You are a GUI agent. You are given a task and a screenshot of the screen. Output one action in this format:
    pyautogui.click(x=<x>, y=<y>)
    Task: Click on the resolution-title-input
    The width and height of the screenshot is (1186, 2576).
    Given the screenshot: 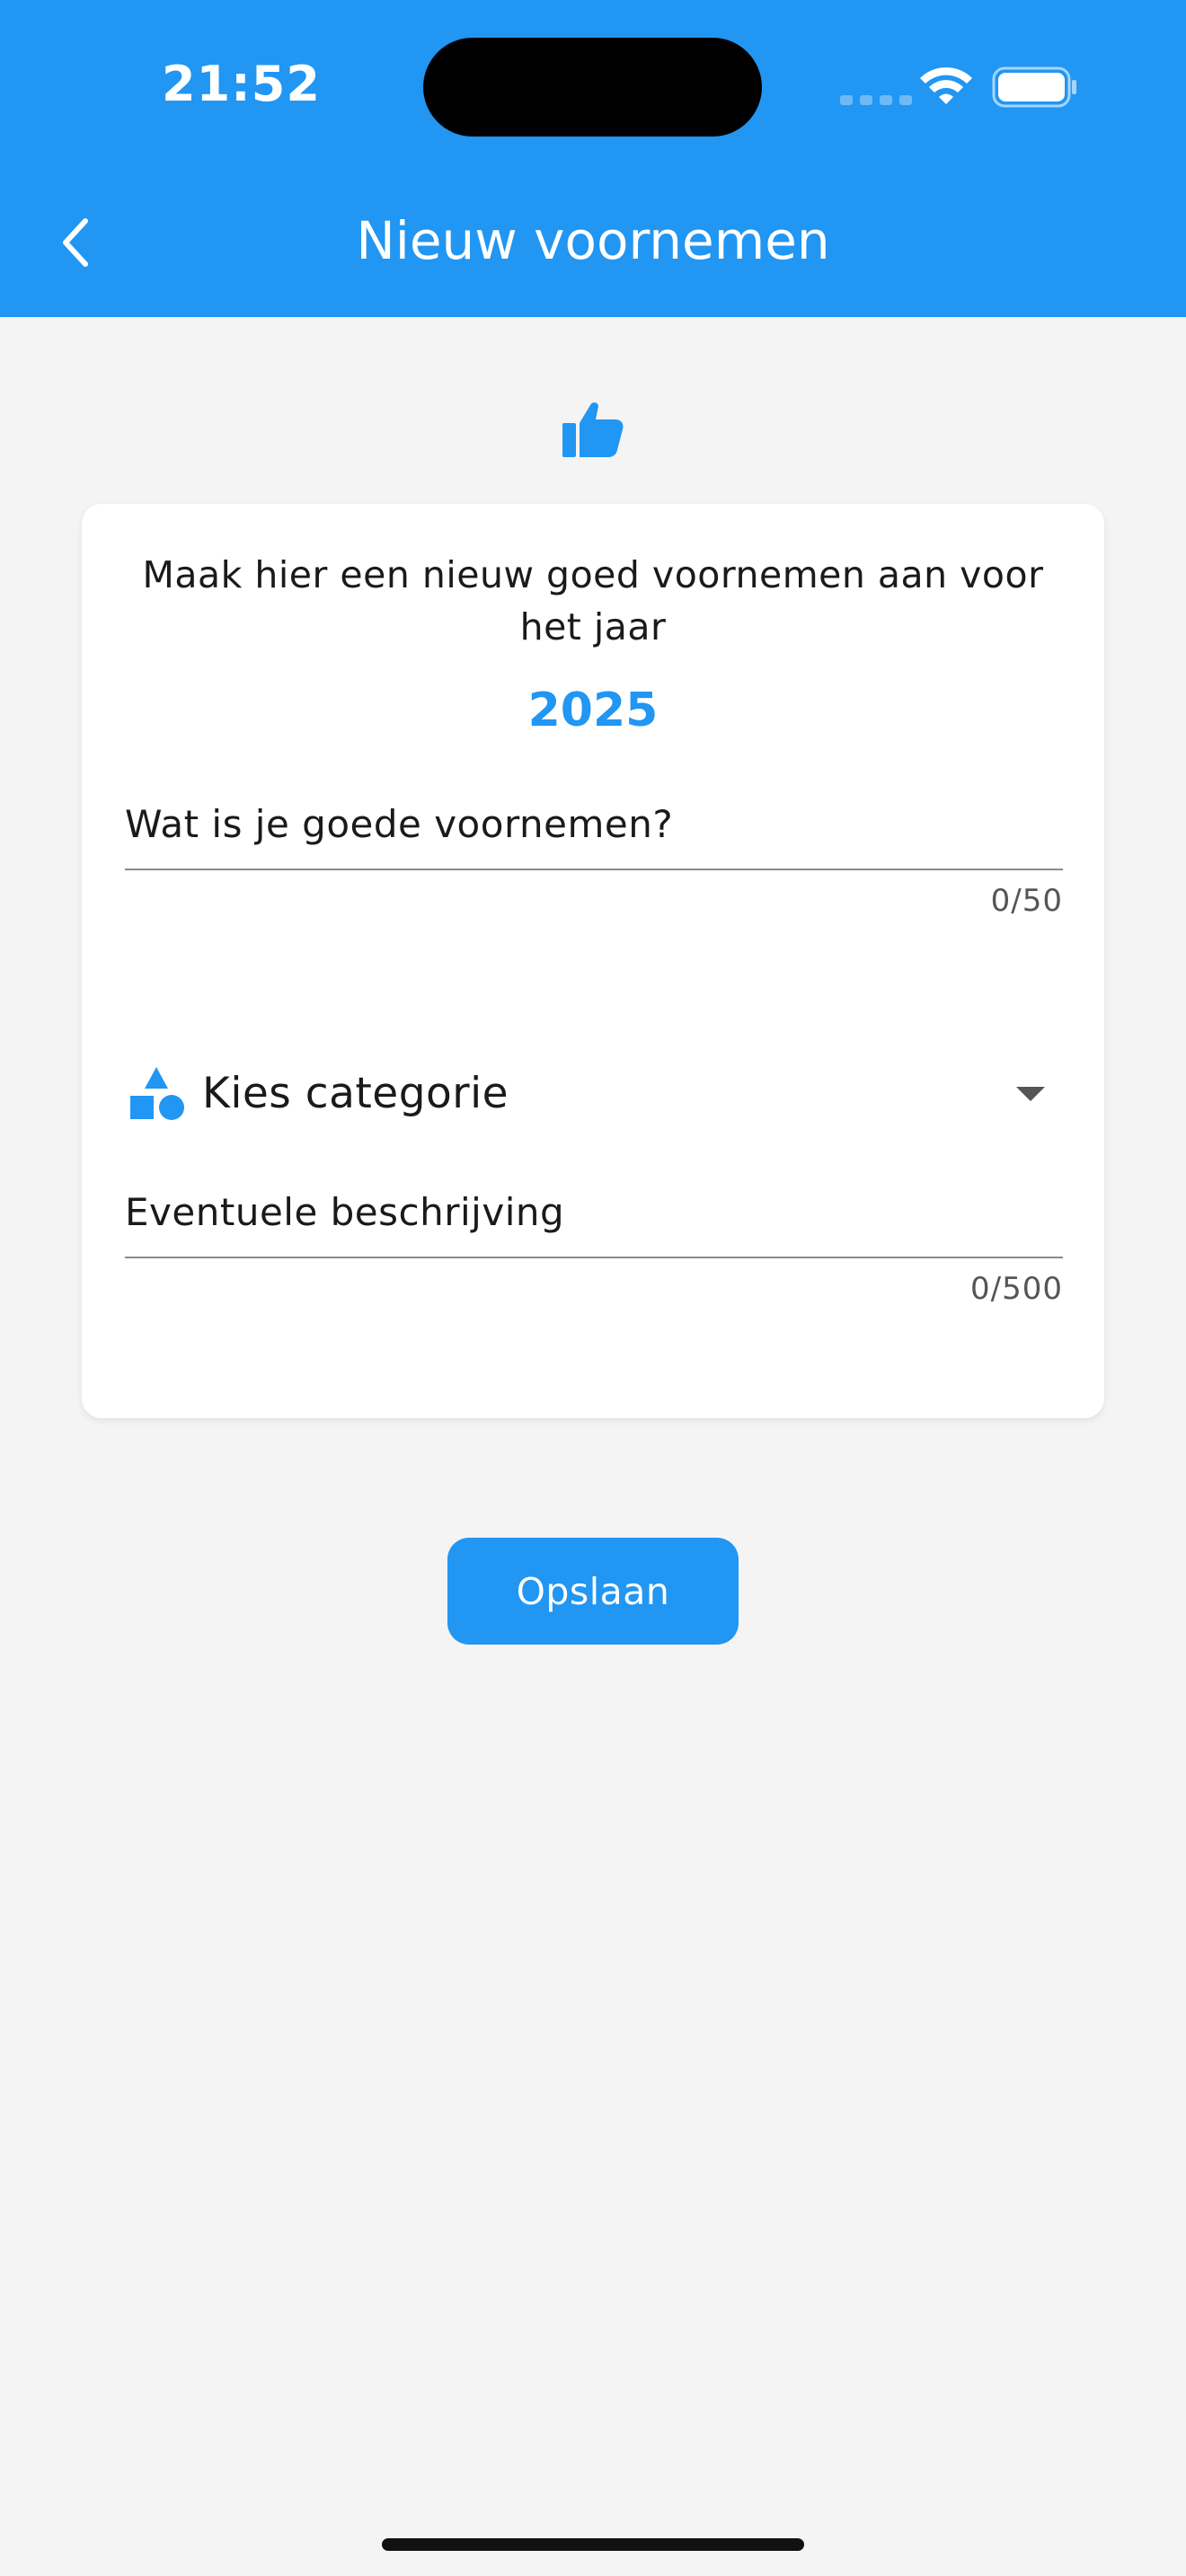 What is the action you would take?
    pyautogui.click(x=594, y=824)
    